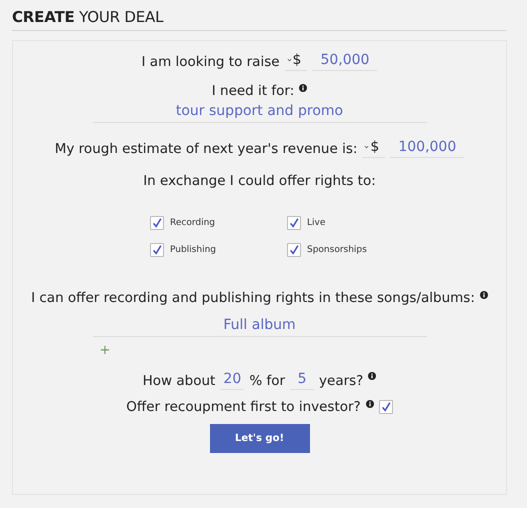 Image resolution: width=527 pixels, height=508 pixels. What do you see at coordinates (345, 61) in the screenshot?
I see `amount-field: 50,000` at bounding box center [345, 61].